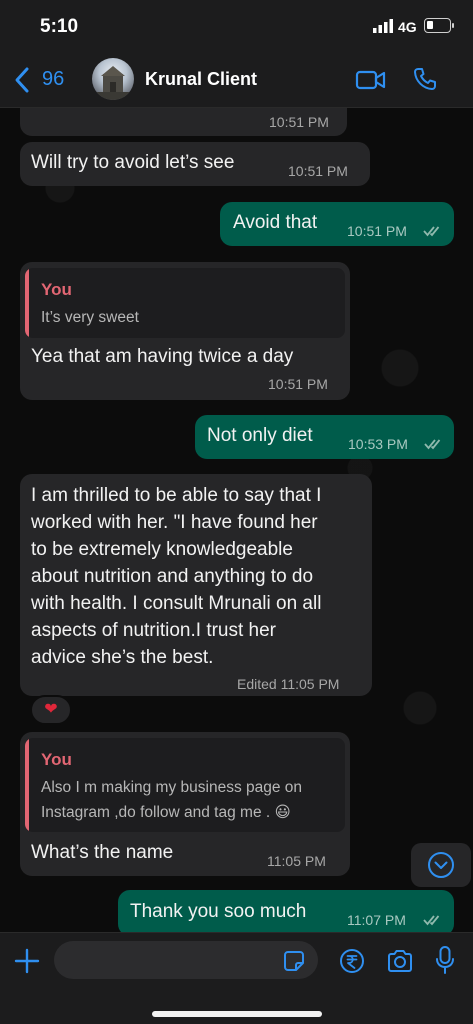 The image size is (473, 1024). I want to click on message-bubble-outgoing: Not only diet 10:53 PM, so click(324, 437).